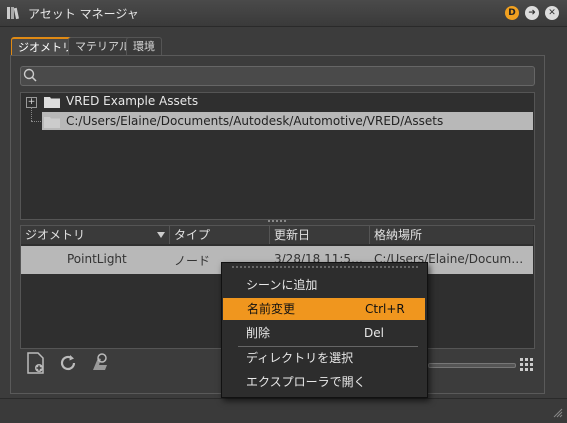 This screenshot has height=423, width=567. I want to click on arrow-right-icon: ➜, so click(532, 13).